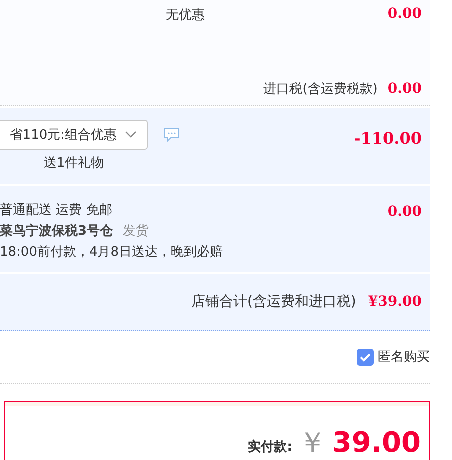 The height and width of the screenshot is (460, 452). Describe the element at coordinates (74, 135) in the screenshot. I see `promotion-dropdown: 省110元:组合优惠` at that location.